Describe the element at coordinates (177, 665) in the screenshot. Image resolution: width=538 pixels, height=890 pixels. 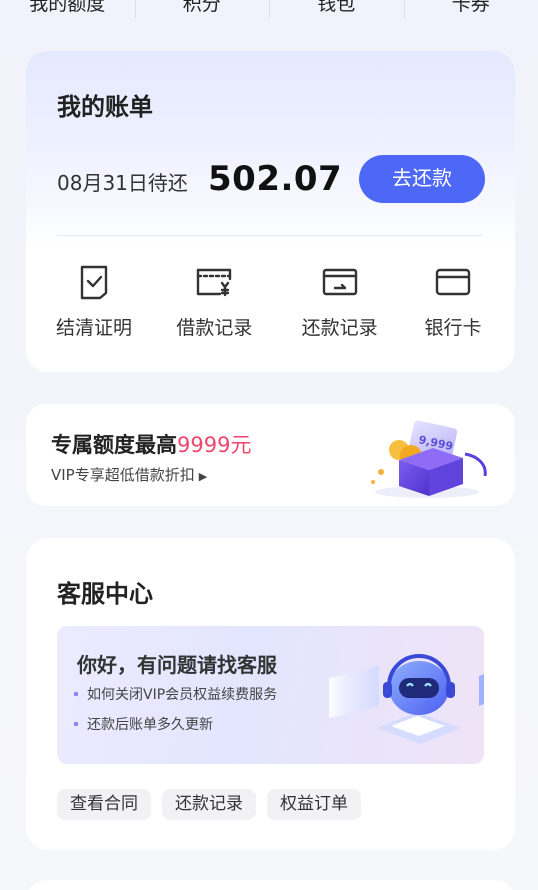
I see `service-greeting: 你好，有问题请找客服` at that location.